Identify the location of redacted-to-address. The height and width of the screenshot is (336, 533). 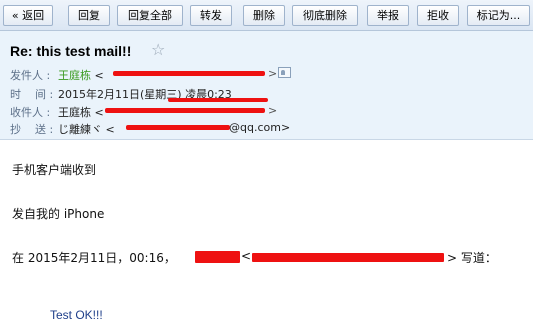
(185, 110).